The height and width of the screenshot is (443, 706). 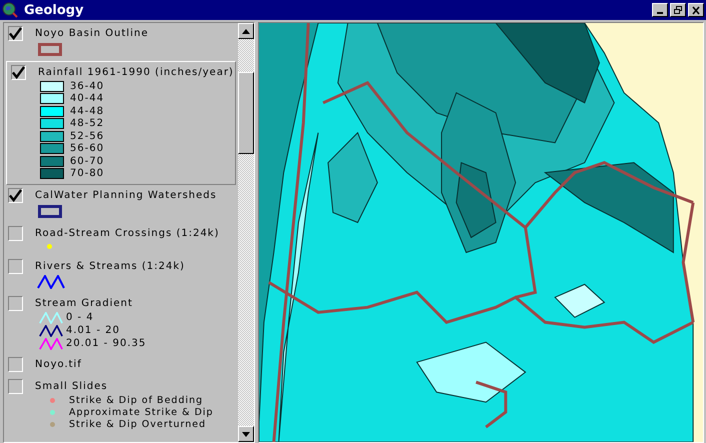 I want to click on up-arrow-icon, so click(x=246, y=31).